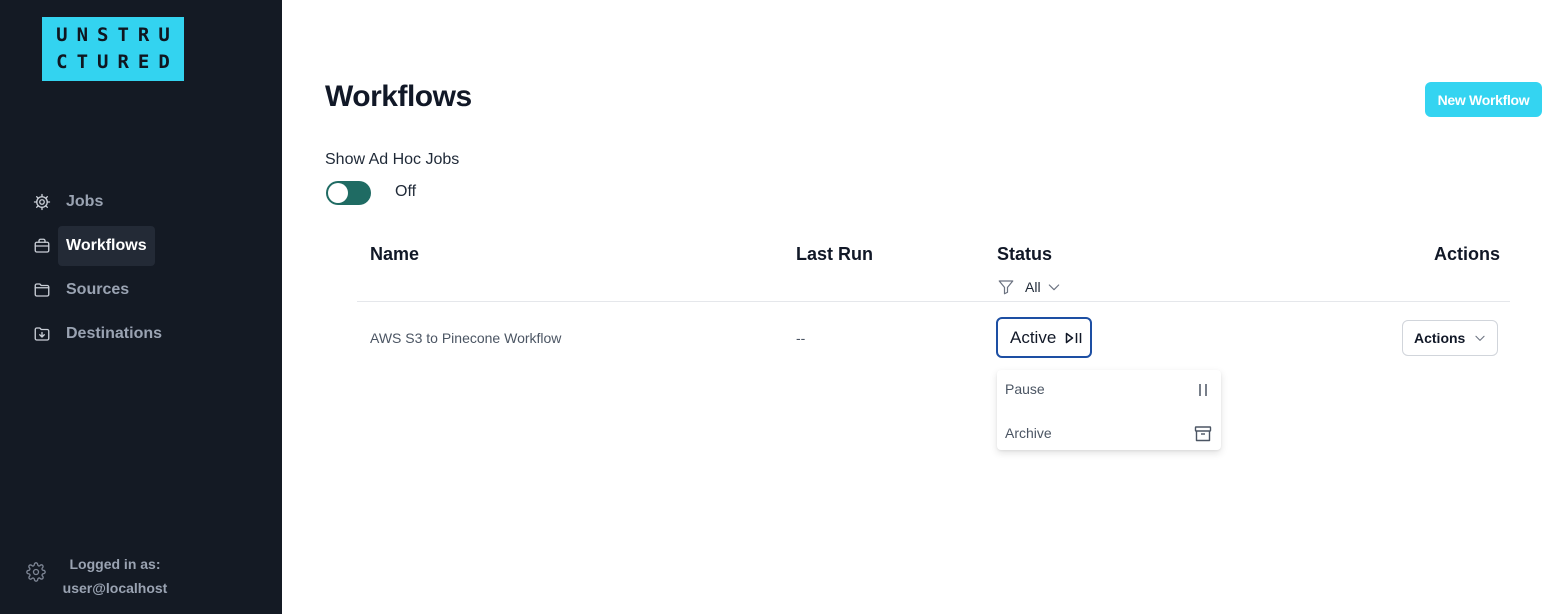 The width and height of the screenshot is (1564, 614). I want to click on page-title: Workflows, so click(398, 96).